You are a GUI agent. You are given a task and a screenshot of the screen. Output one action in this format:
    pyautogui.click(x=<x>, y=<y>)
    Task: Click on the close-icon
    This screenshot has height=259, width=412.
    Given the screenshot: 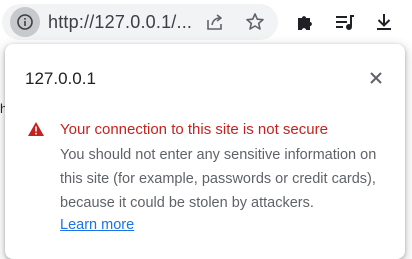 What is the action you would take?
    pyautogui.click(x=376, y=78)
    